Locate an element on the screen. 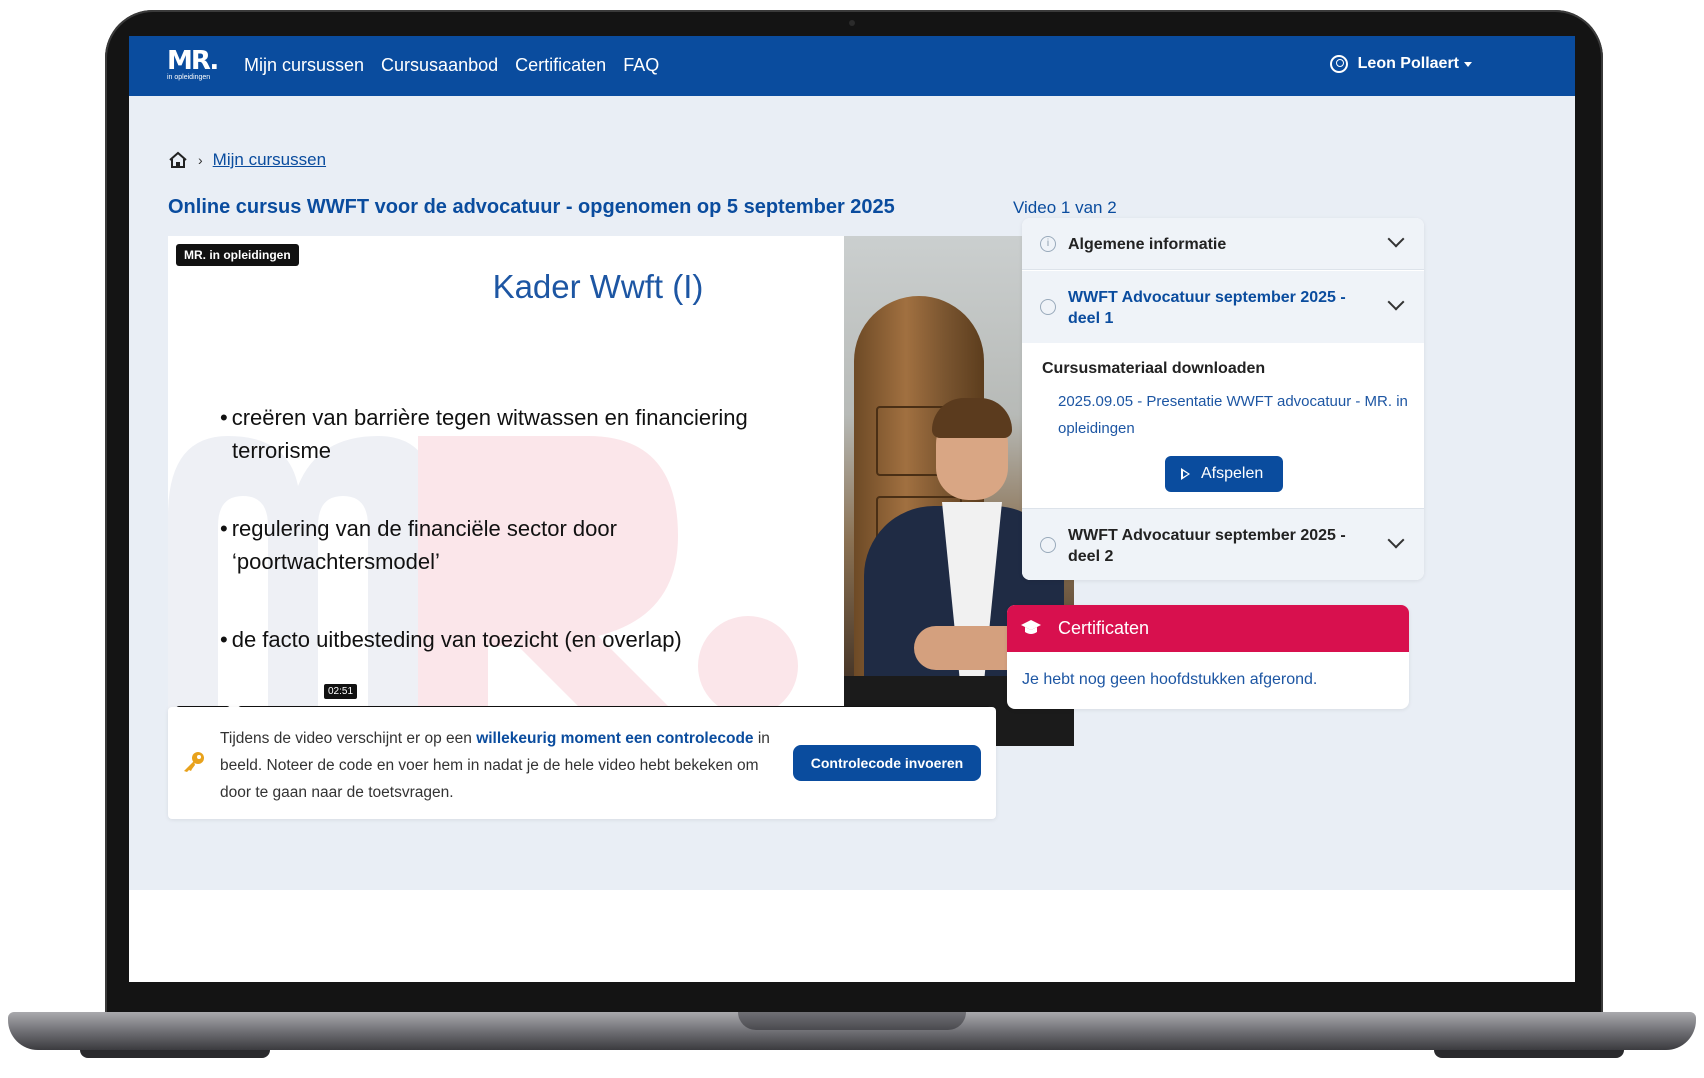 This screenshot has width=1704, height=1078. laptop-notch is located at coordinates (852, 1021).